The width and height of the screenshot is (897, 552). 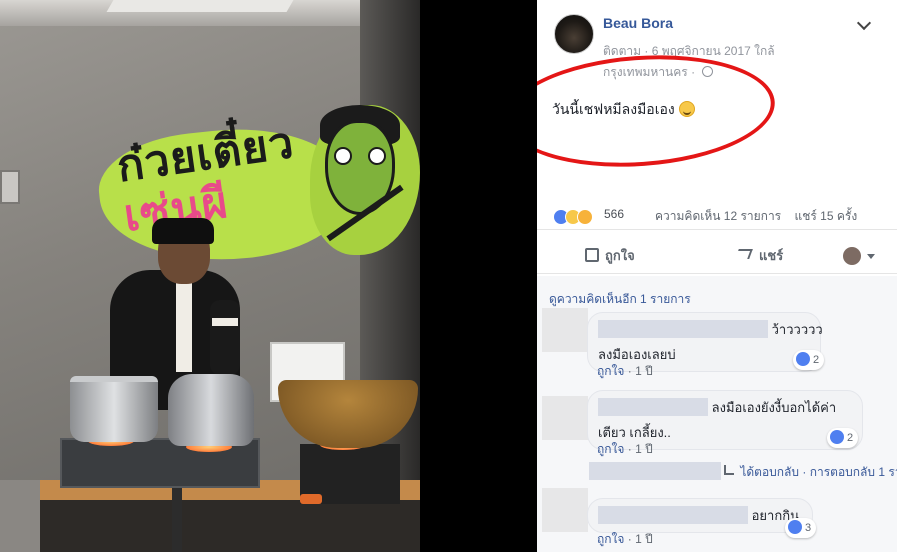 I want to click on author-avatar, so click(x=574, y=34).